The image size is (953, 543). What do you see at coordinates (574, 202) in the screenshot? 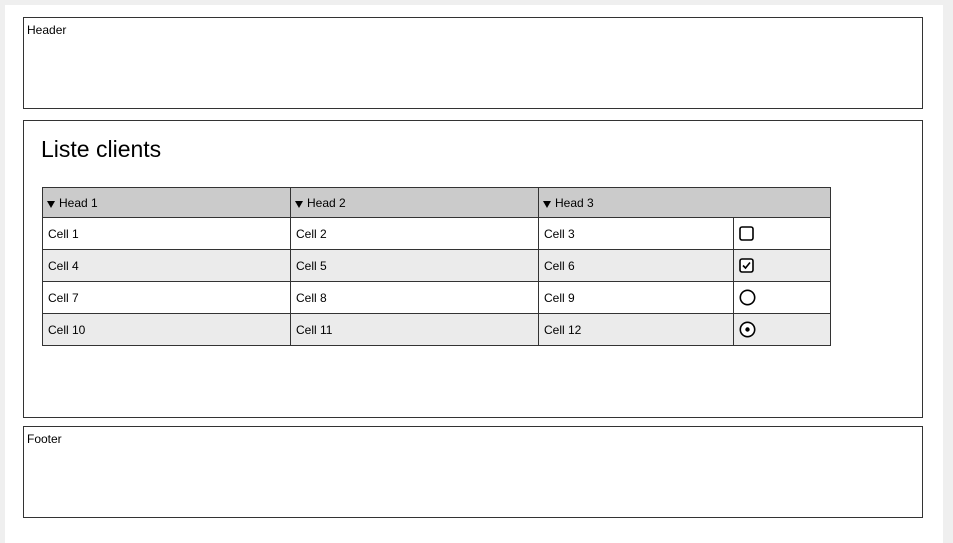
I see `column-header-label: Head 3` at bounding box center [574, 202].